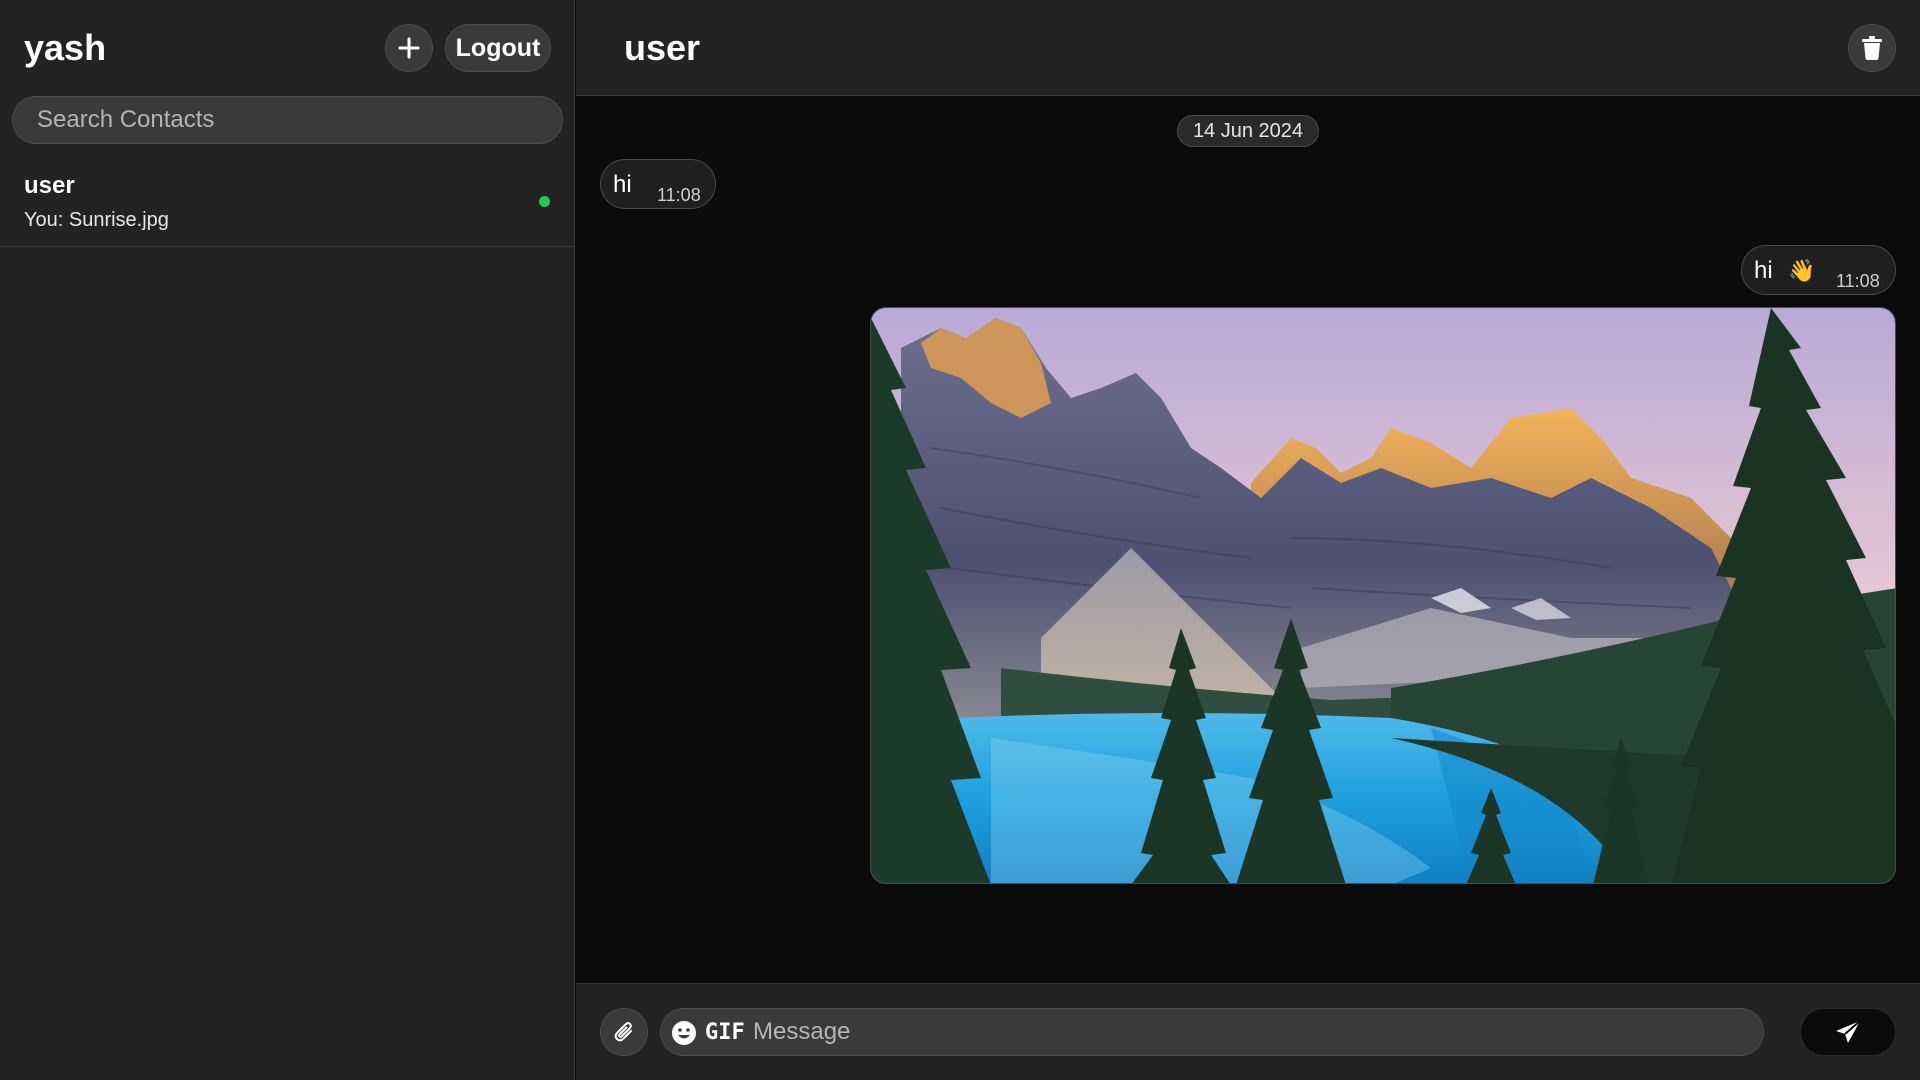  I want to click on paperclip-icon, so click(623, 1032).